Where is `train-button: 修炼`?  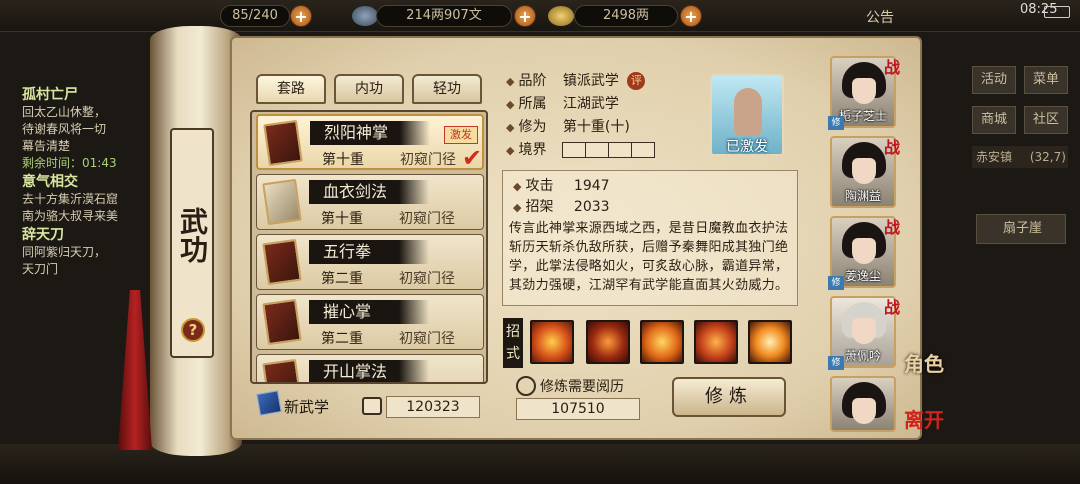 train-button: 修炼 is located at coordinates (729, 397).